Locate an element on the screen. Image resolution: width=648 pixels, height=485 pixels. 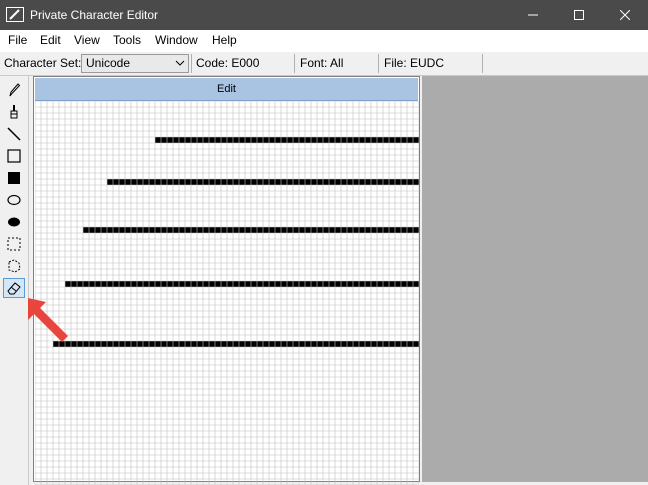
menu-help: Help is located at coordinates (224, 40).